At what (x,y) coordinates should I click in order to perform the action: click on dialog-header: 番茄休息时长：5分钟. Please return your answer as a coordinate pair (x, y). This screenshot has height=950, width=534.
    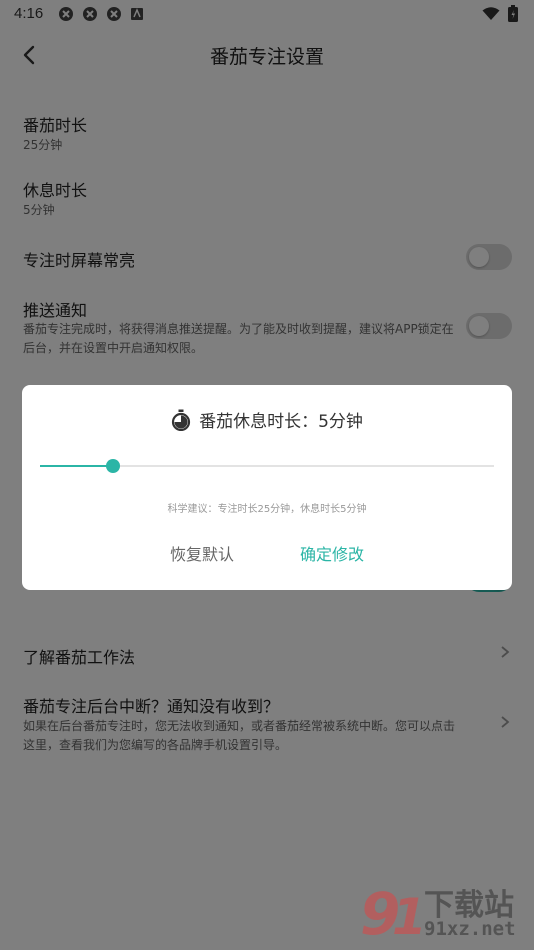
    Looking at the image, I should click on (267, 419).